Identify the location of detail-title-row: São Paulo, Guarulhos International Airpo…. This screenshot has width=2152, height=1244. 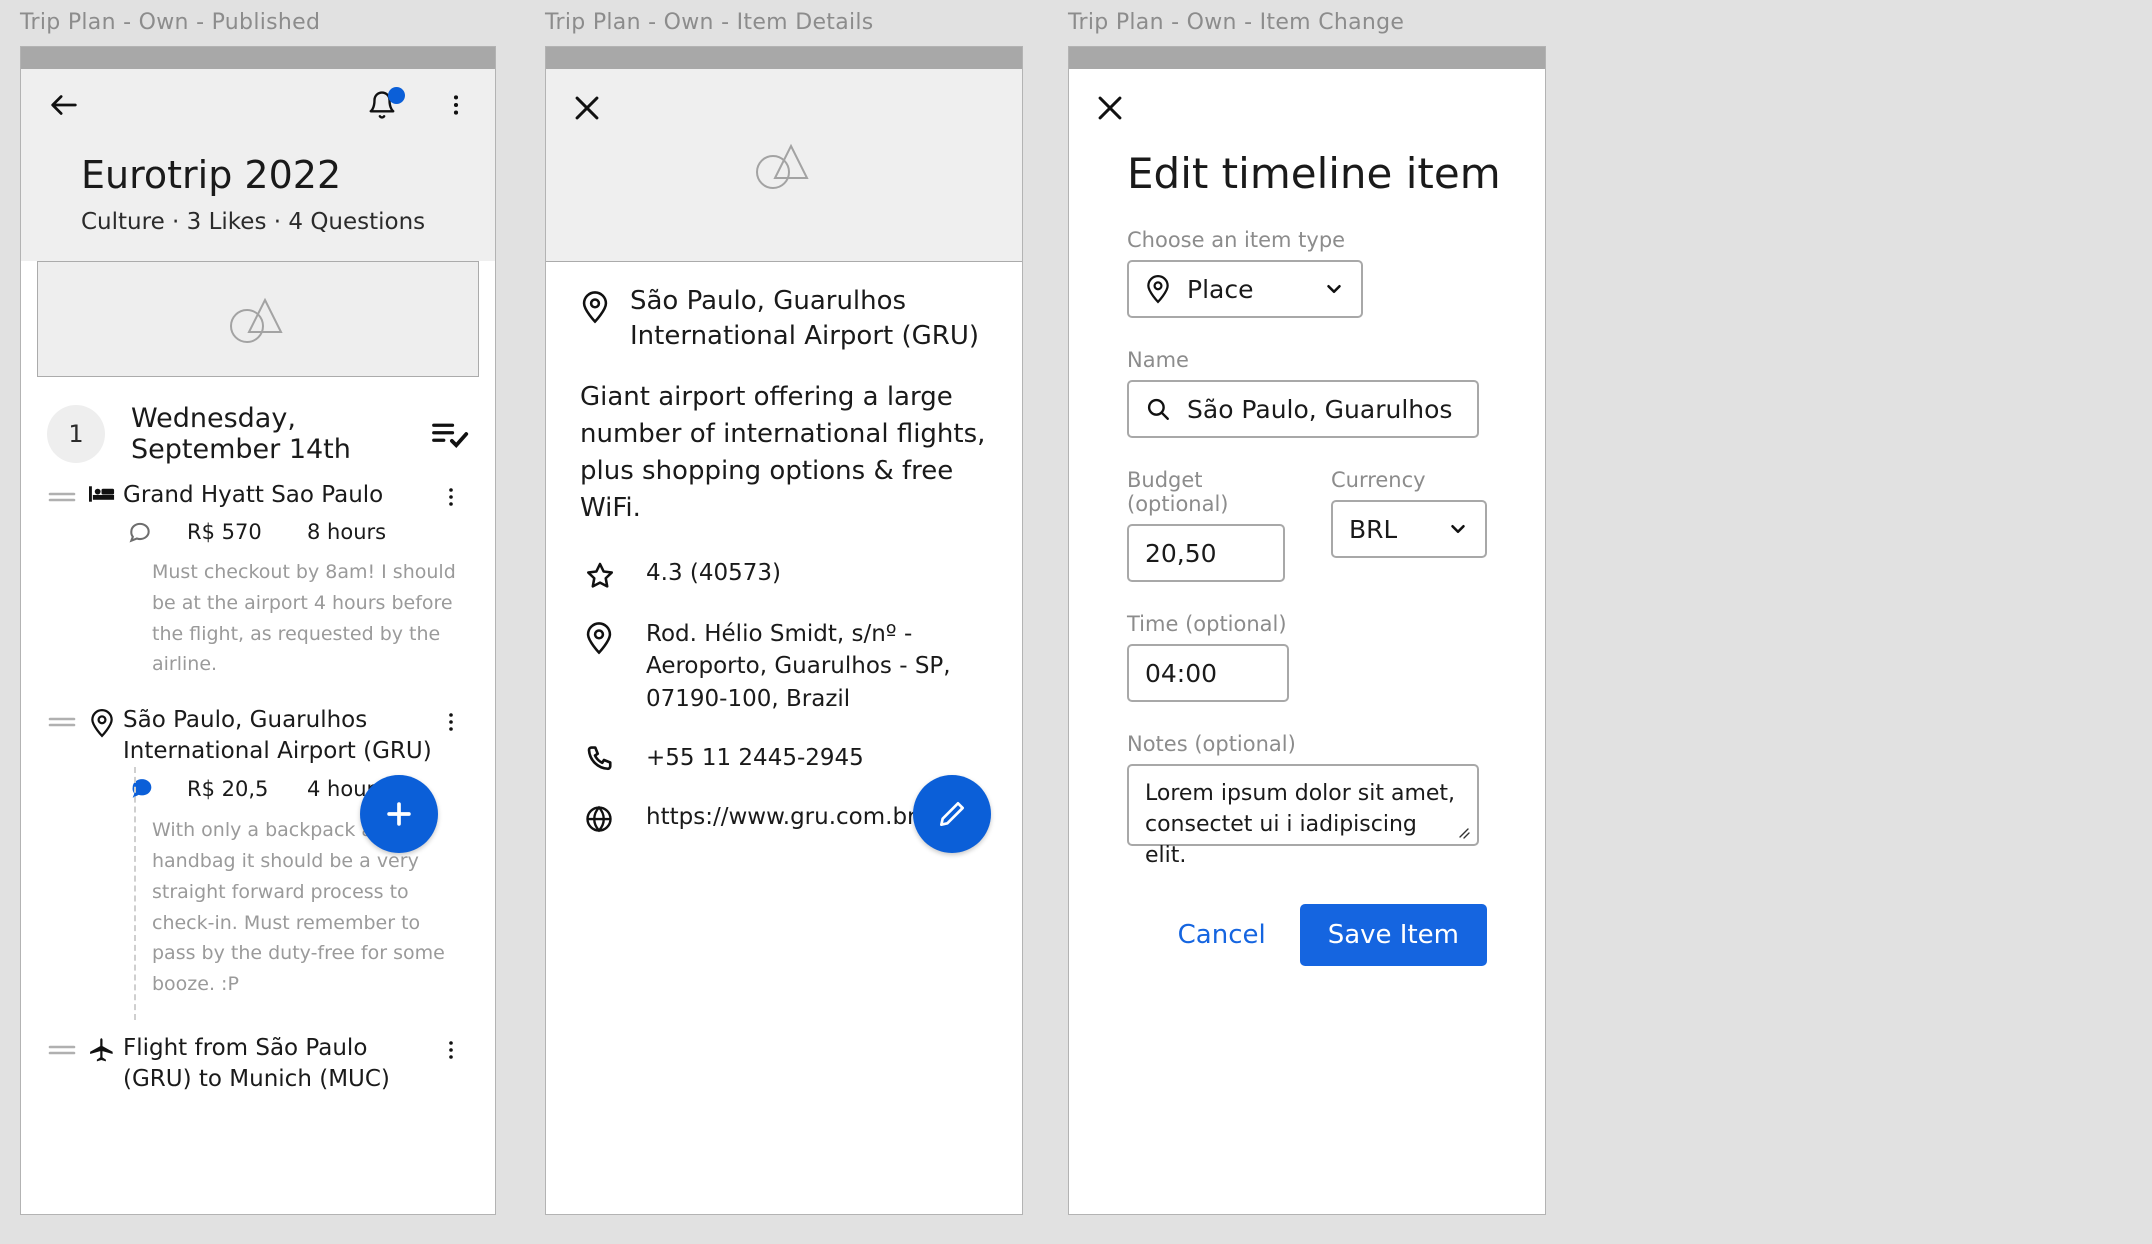
(784, 318).